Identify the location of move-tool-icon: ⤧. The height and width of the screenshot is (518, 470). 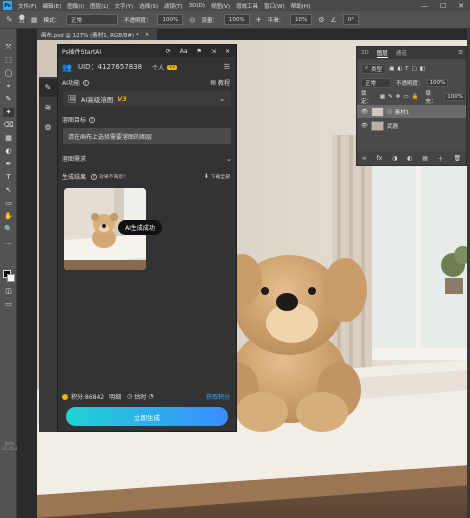
(8, 47).